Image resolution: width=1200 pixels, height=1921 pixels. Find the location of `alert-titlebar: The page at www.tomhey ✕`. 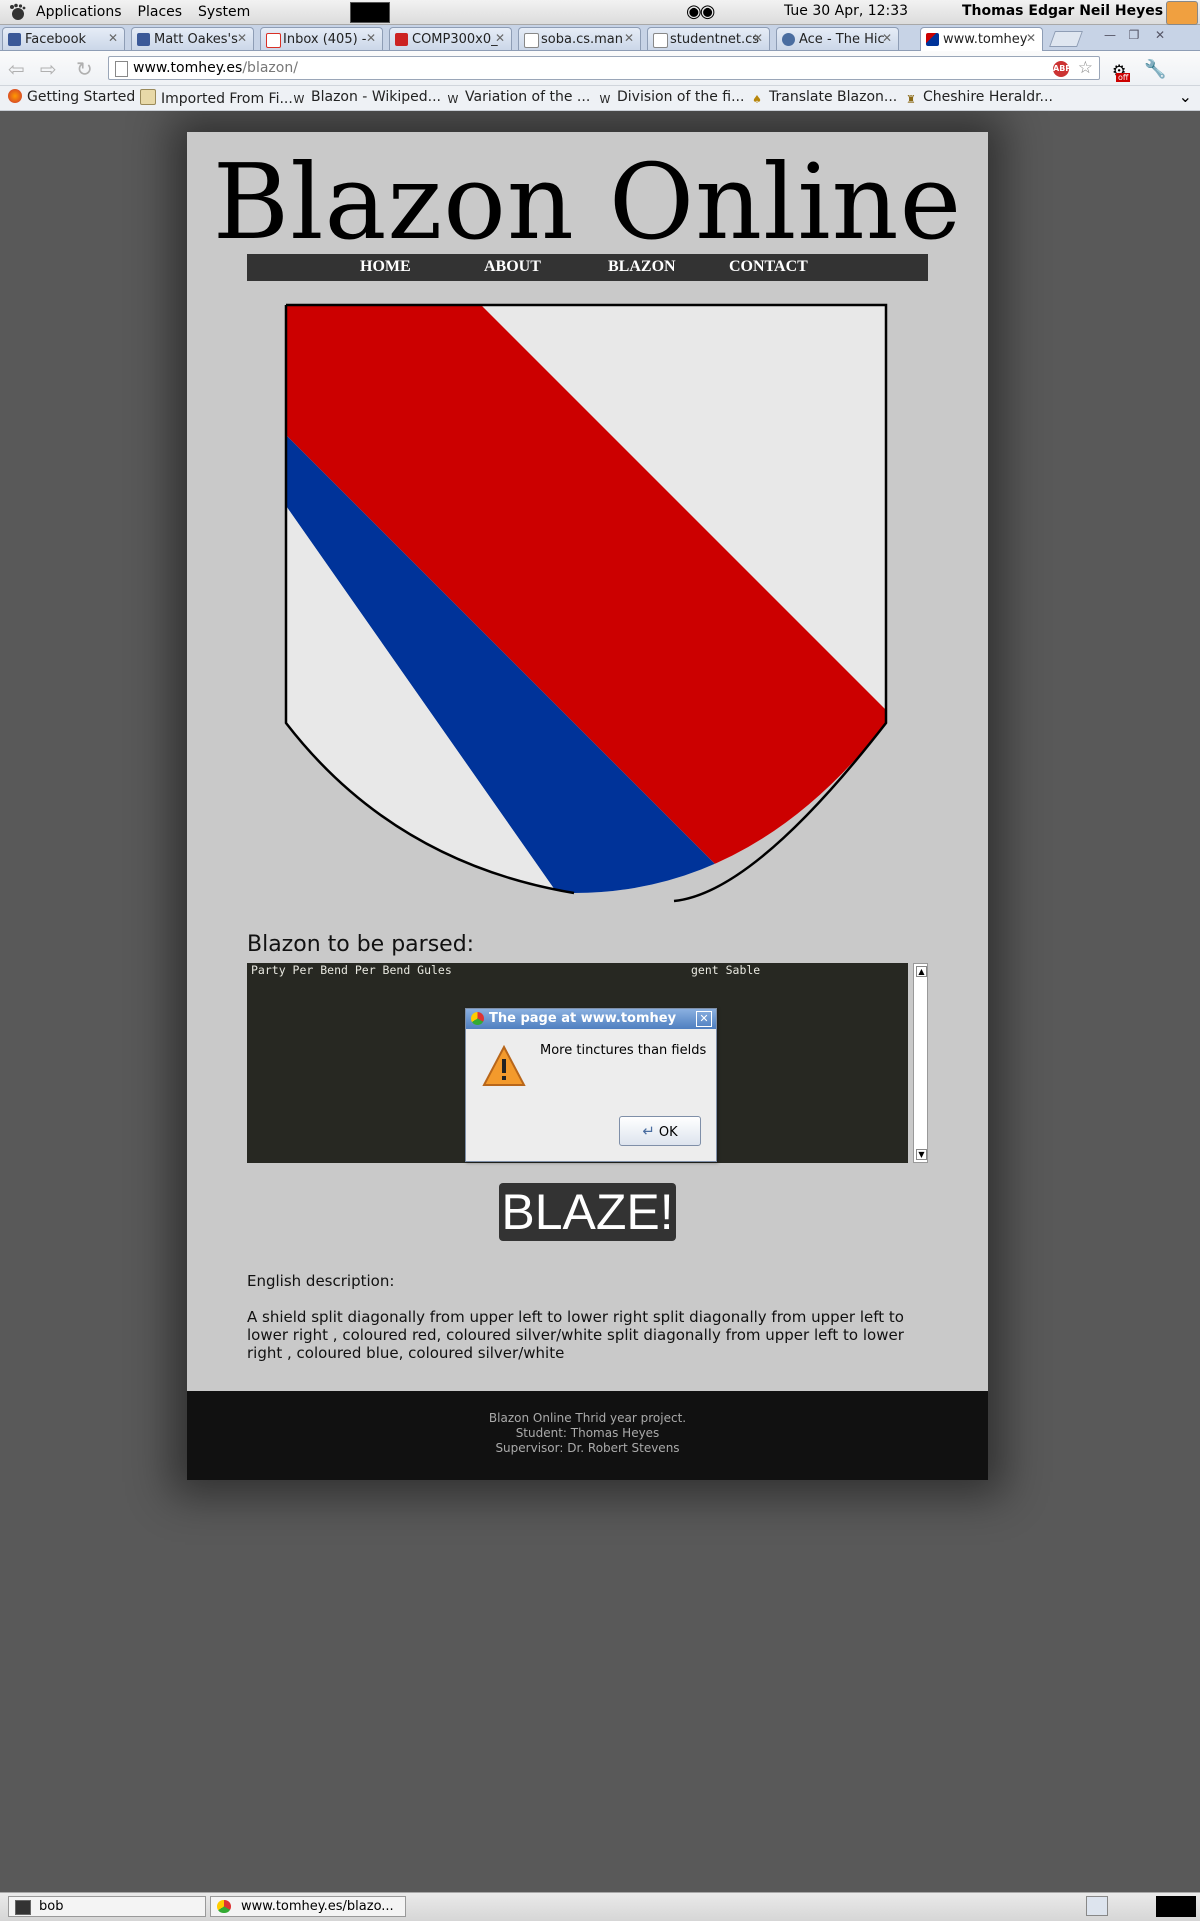

alert-titlebar: The page at www.tomhey ✕ is located at coordinates (591, 1019).